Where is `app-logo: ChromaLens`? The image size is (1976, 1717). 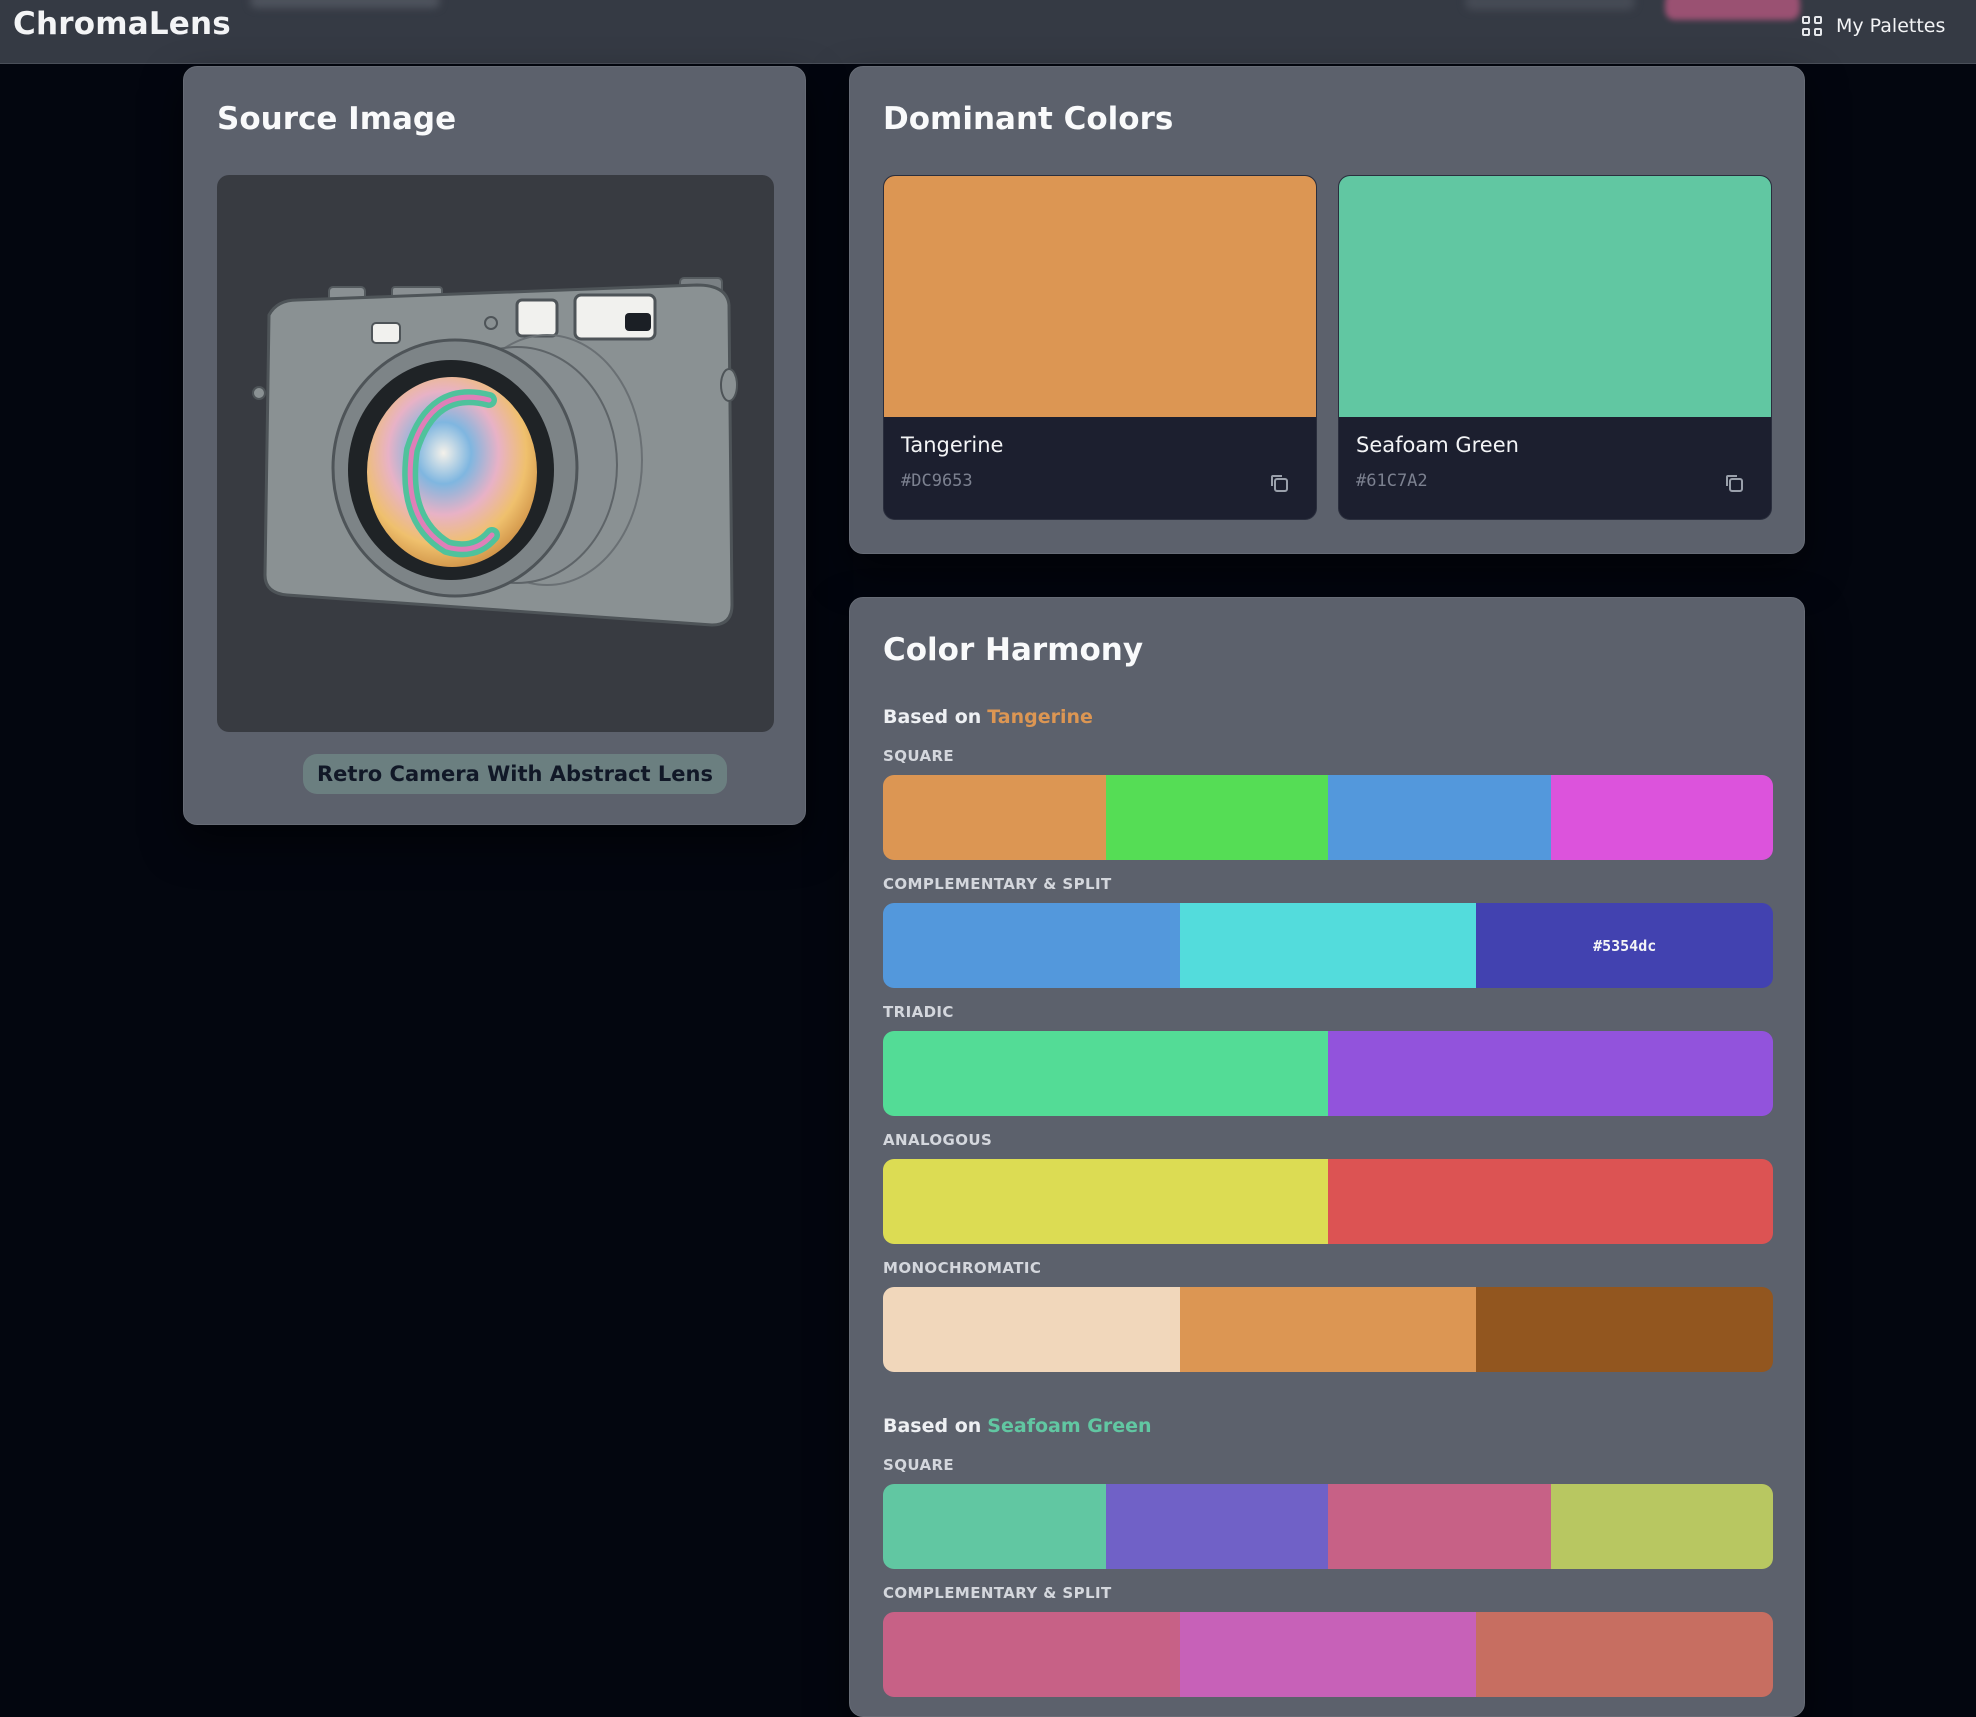
app-logo: ChromaLens is located at coordinates (122, 24).